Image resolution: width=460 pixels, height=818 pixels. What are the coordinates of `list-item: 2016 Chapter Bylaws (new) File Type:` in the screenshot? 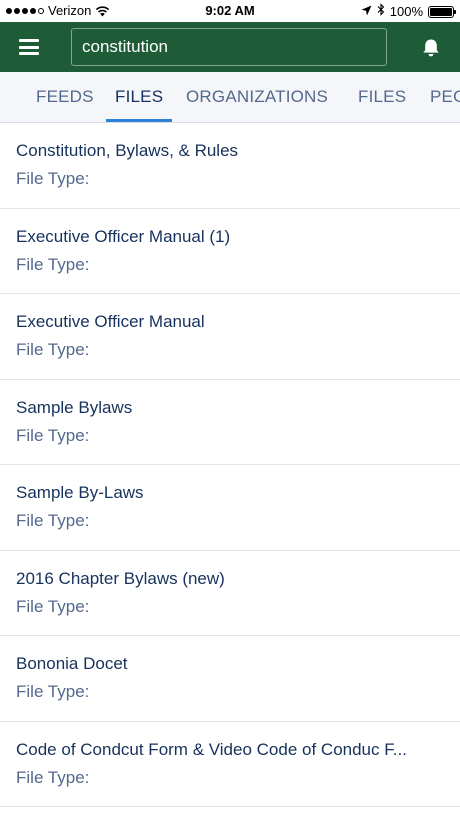 It's located at (230, 593).